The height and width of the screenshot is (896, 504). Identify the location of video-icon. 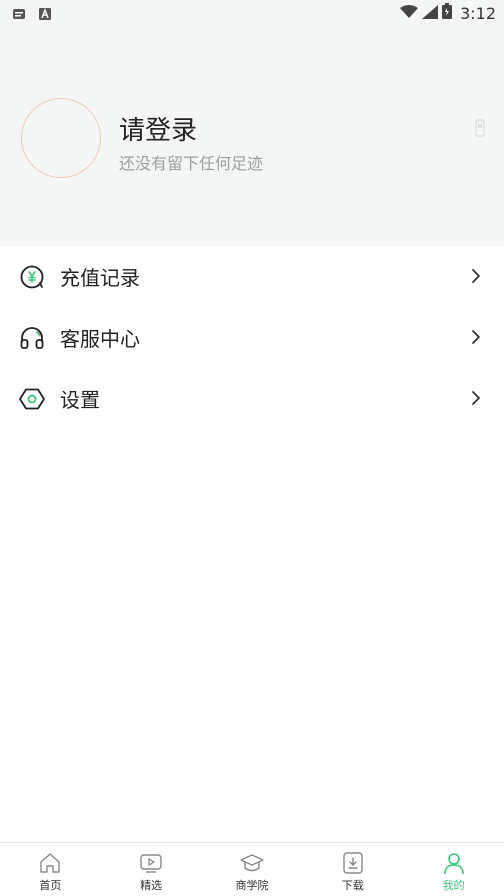
(151, 863).